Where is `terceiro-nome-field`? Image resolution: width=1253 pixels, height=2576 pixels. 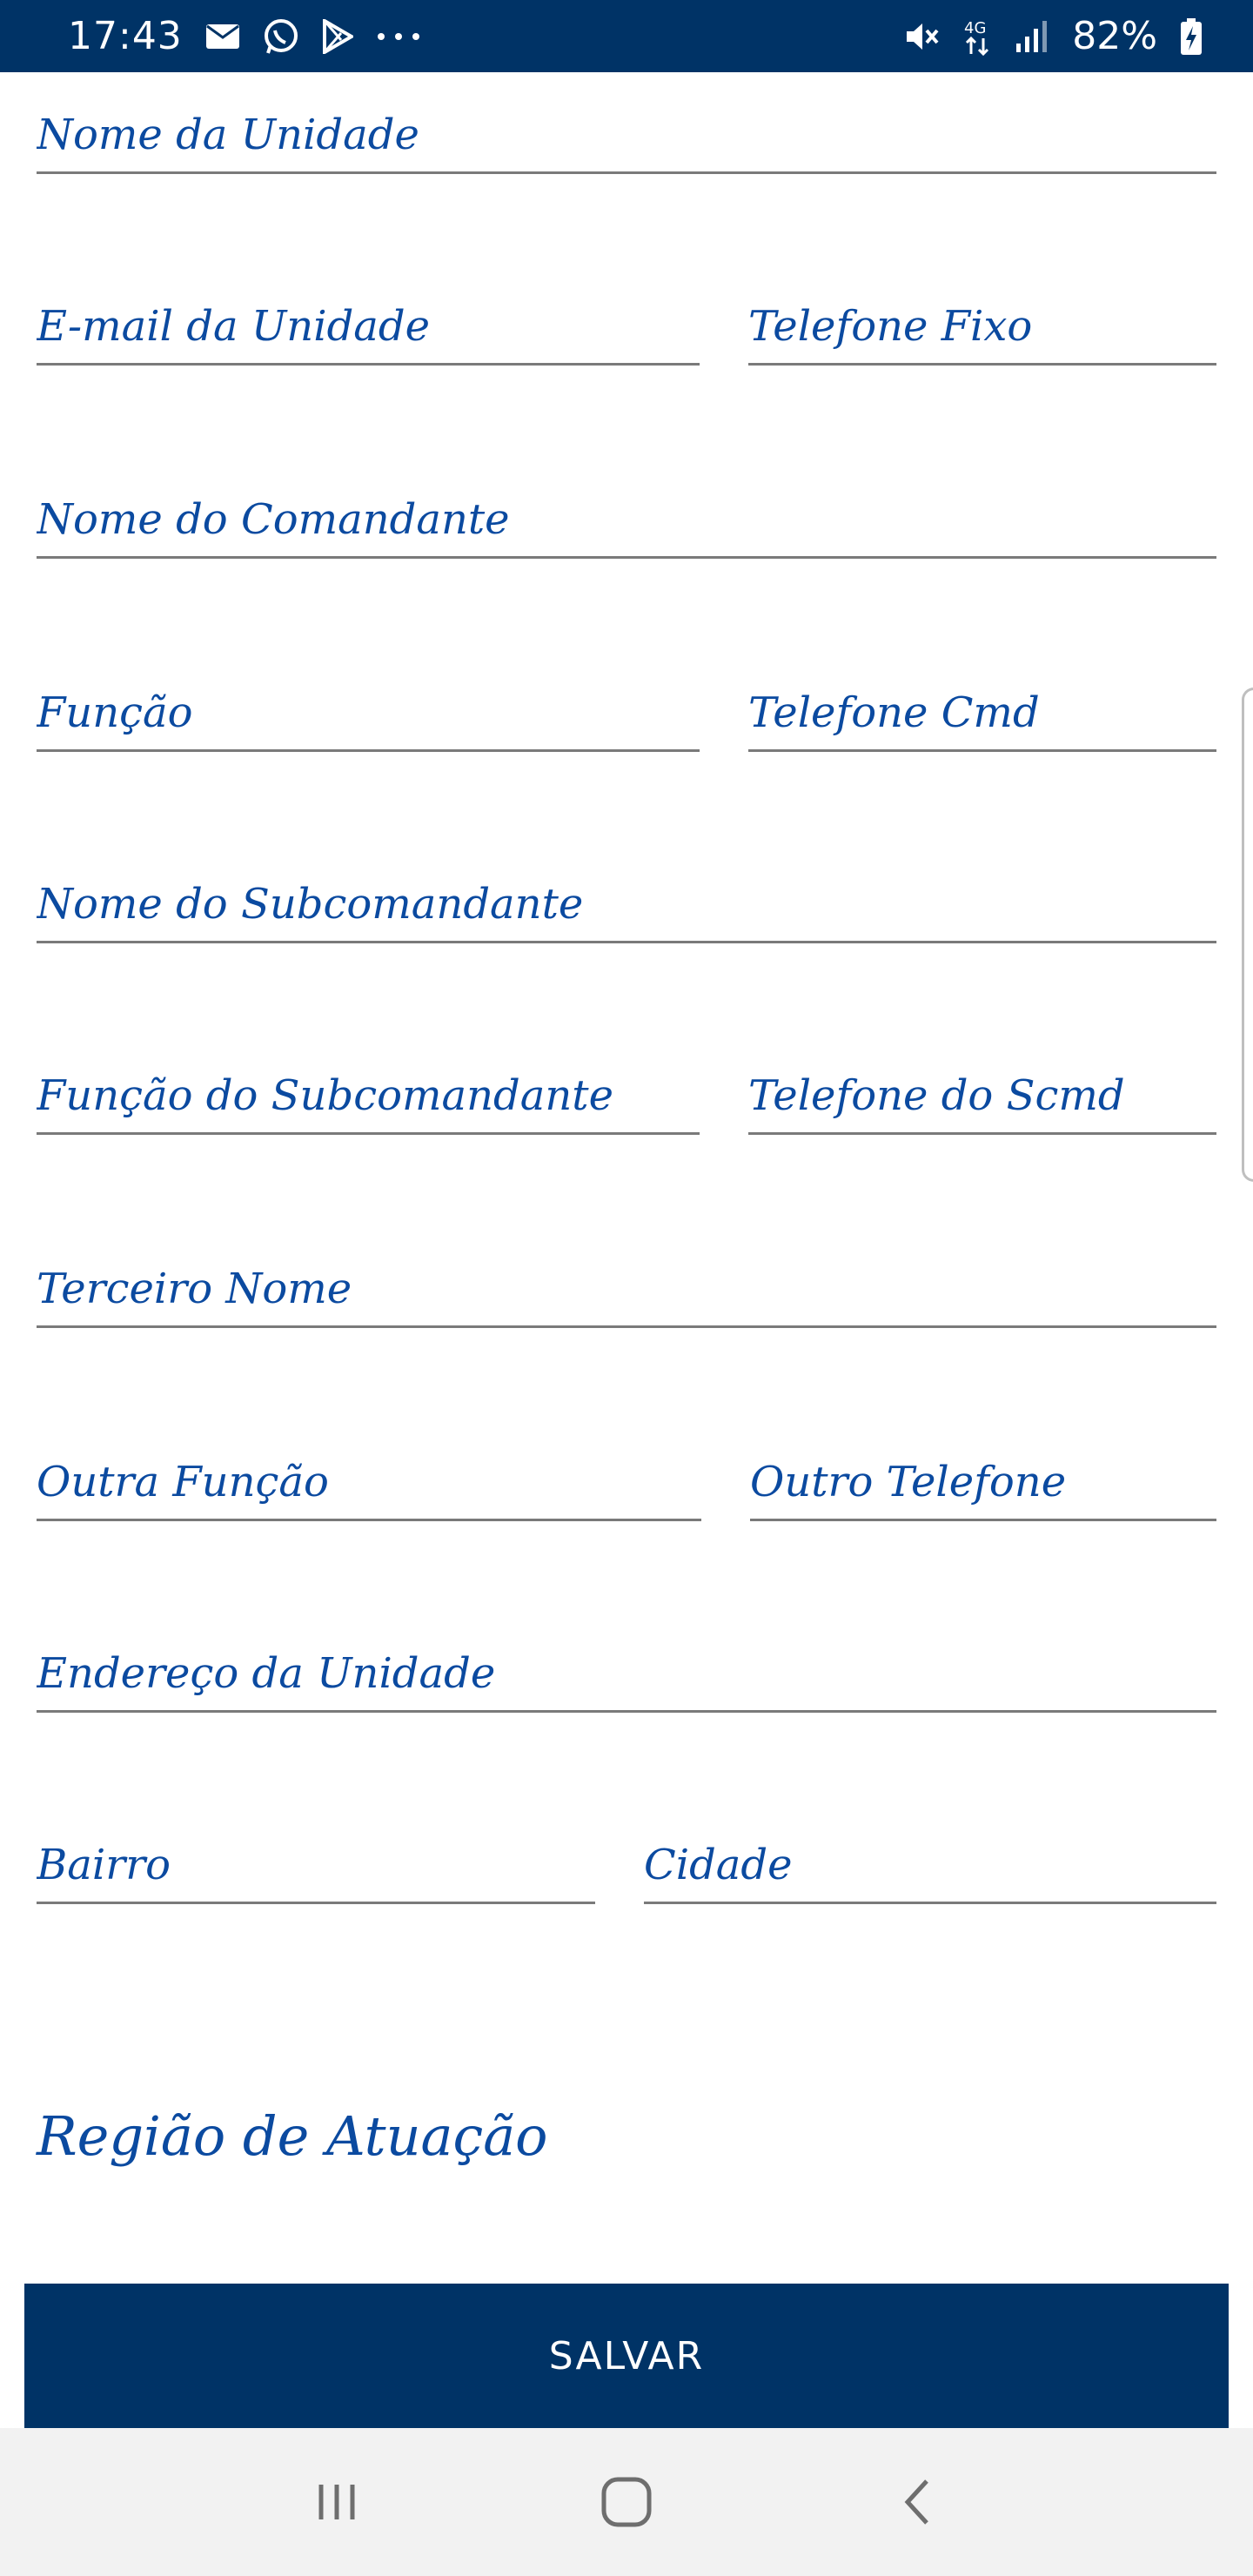
terceiro-nome-field is located at coordinates (626, 1288).